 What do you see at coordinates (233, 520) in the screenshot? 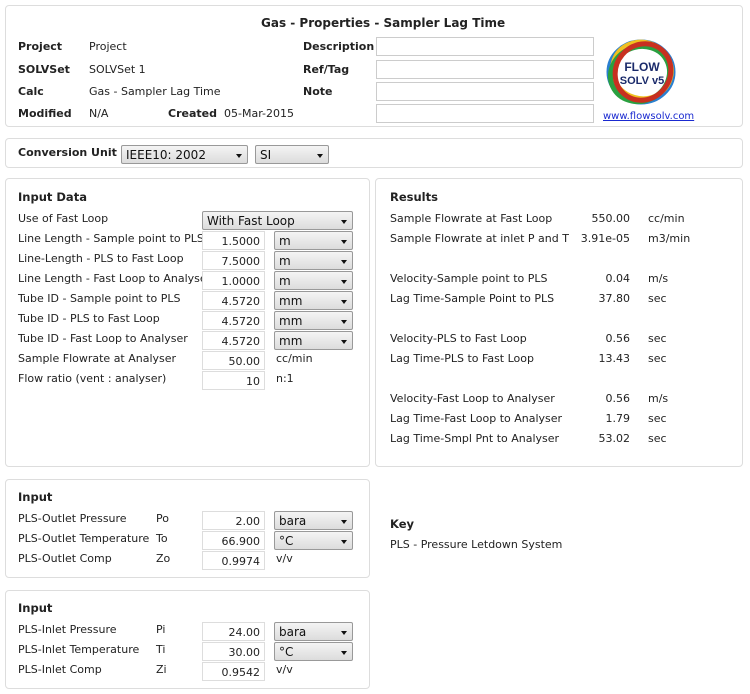
I see `input-row-value: 2.00` at bounding box center [233, 520].